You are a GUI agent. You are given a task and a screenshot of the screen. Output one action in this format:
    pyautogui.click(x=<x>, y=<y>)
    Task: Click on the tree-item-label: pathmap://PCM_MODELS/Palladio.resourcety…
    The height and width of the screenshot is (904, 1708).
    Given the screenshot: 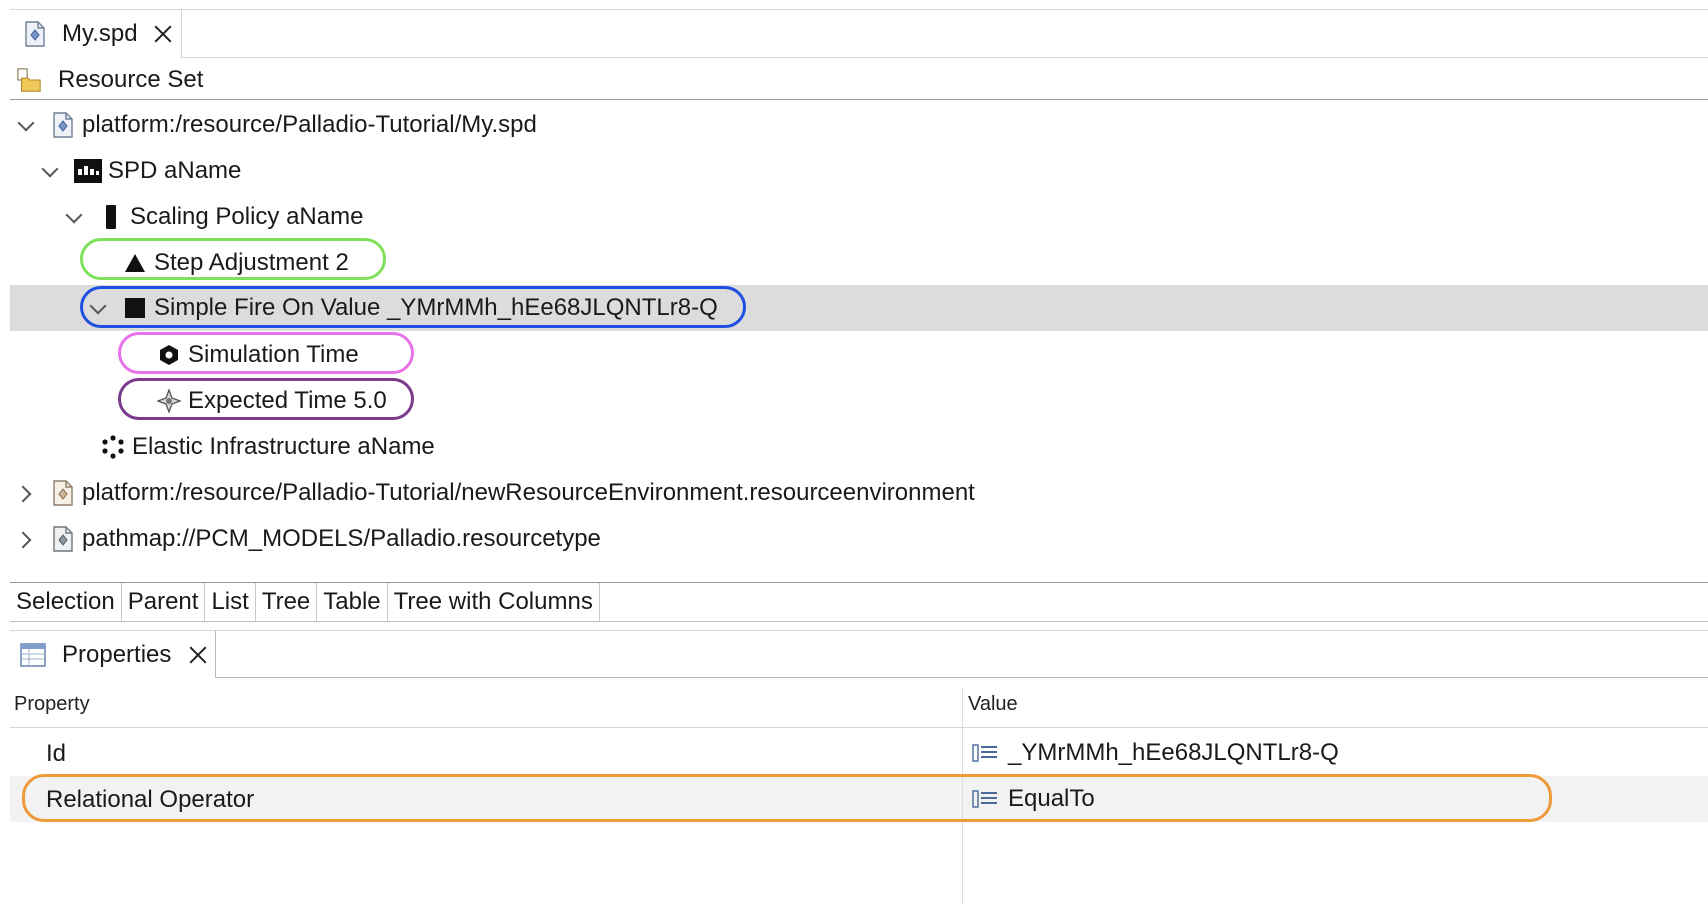 What is the action you would take?
    pyautogui.click(x=341, y=538)
    